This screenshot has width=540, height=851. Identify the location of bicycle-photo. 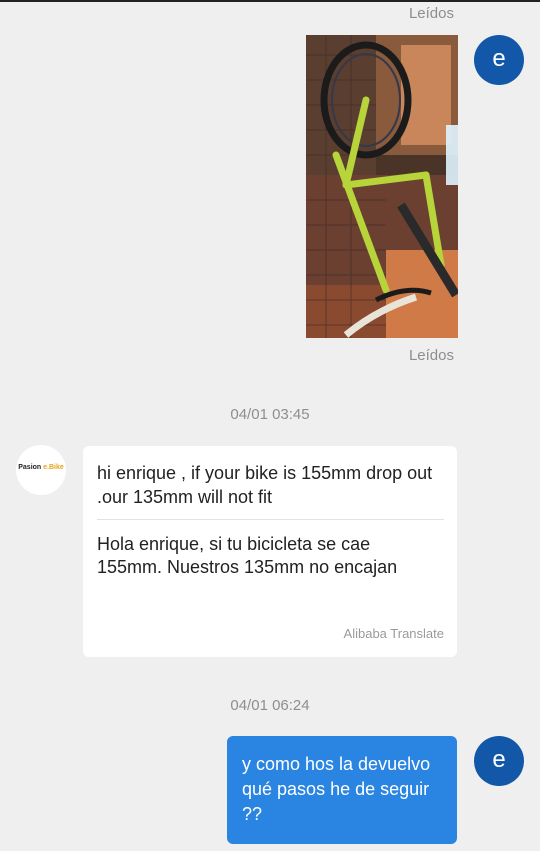
(382, 186).